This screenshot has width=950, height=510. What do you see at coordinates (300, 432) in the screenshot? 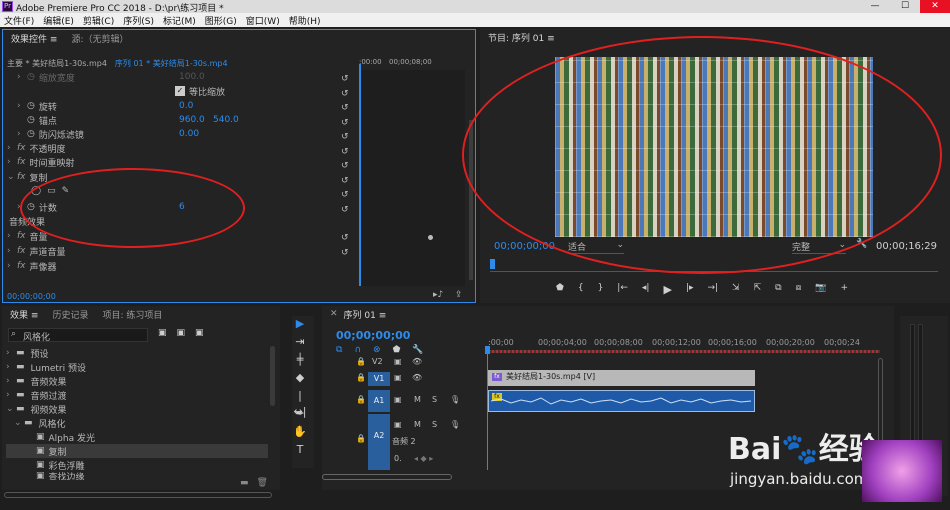
I see `hand-tool-icon: ✋` at bounding box center [300, 432].